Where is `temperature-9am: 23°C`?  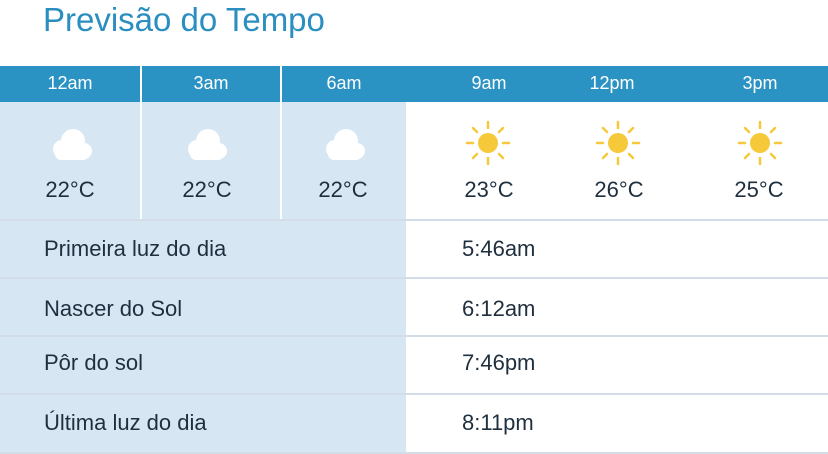 temperature-9am: 23°C is located at coordinates (489, 189).